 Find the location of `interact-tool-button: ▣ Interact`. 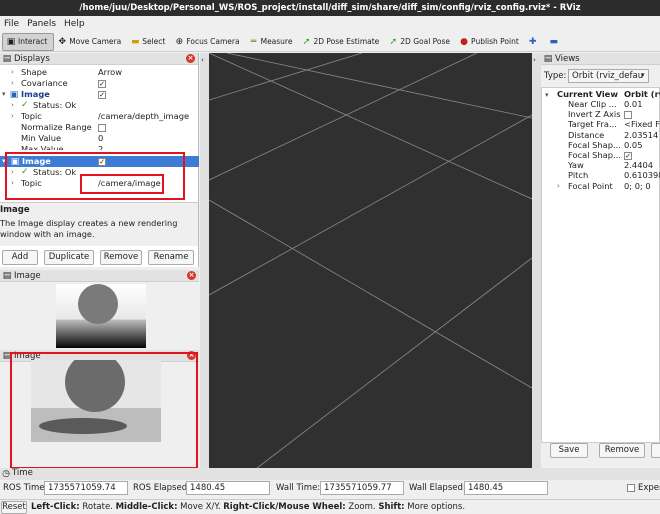

interact-tool-button: ▣ Interact is located at coordinates (28, 41).